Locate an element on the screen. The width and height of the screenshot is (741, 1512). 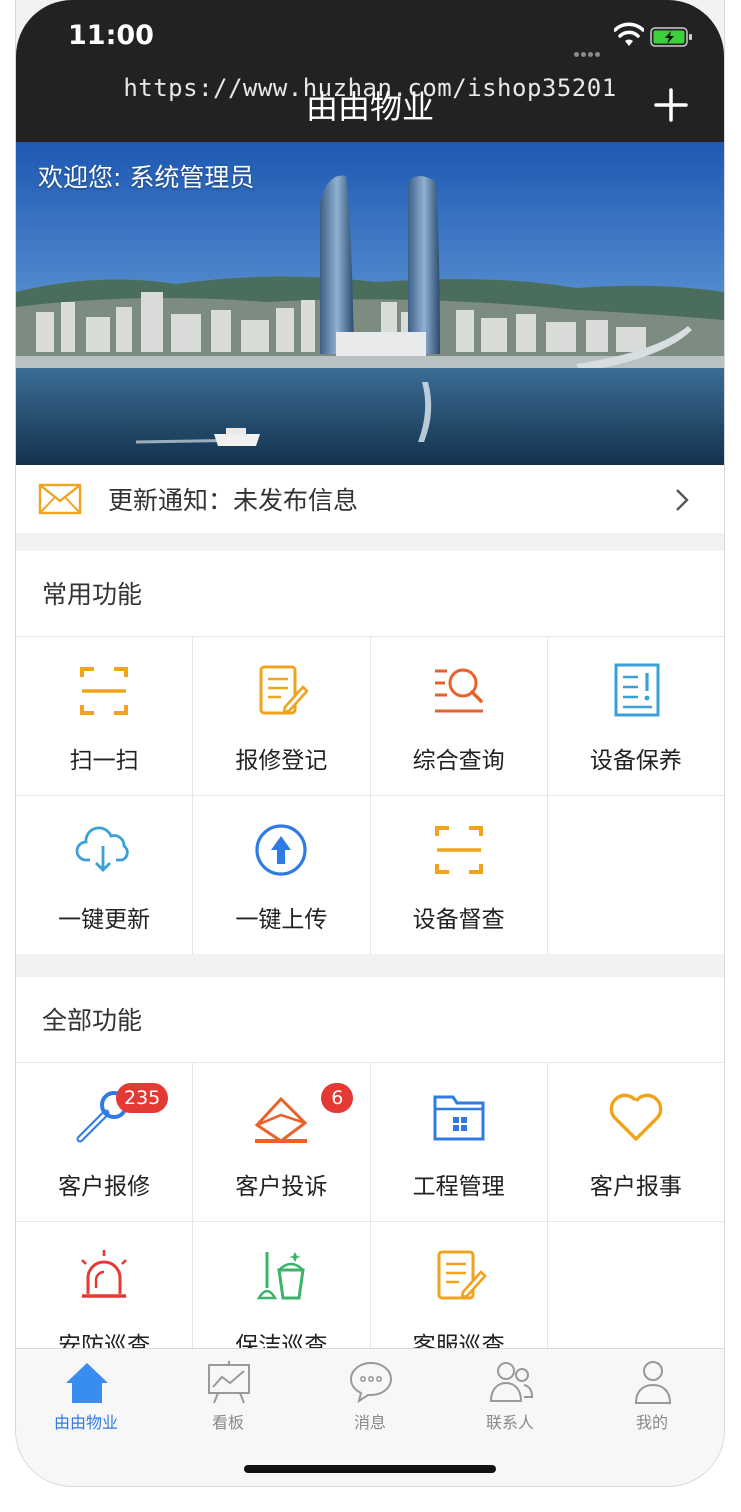
folder-icon is located at coordinates (459, 1118).